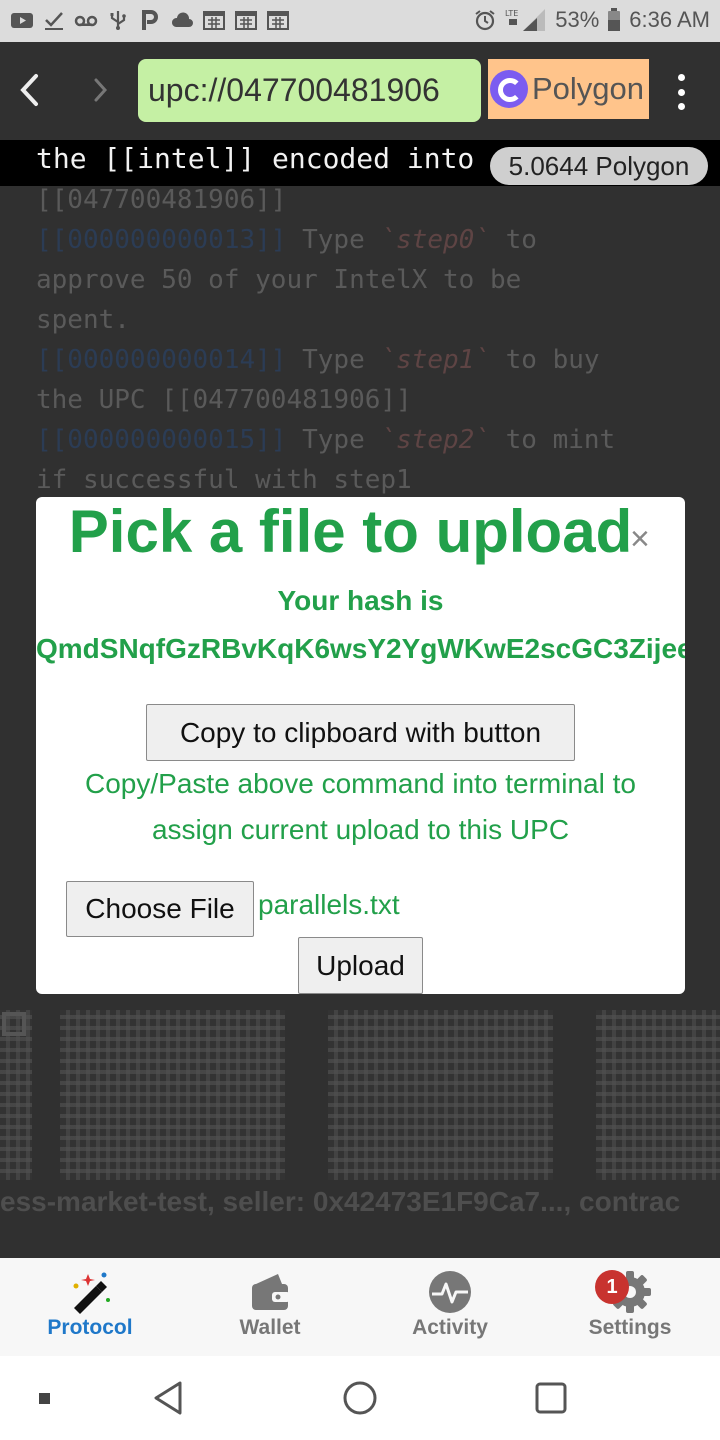 The height and width of the screenshot is (1440, 720). What do you see at coordinates (360, 21) in the screenshot?
I see `status-bar: LTE 53% 6:36 AM` at bounding box center [360, 21].